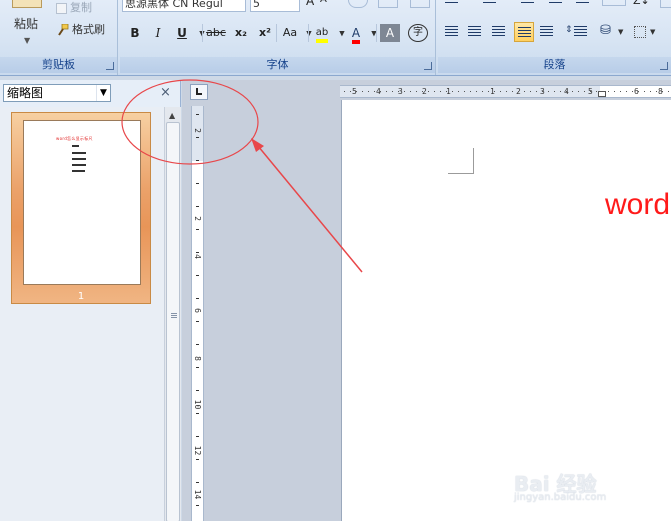 The height and width of the screenshot is (521, 671). I want to click on tab-selector-button, so click(199, 92).